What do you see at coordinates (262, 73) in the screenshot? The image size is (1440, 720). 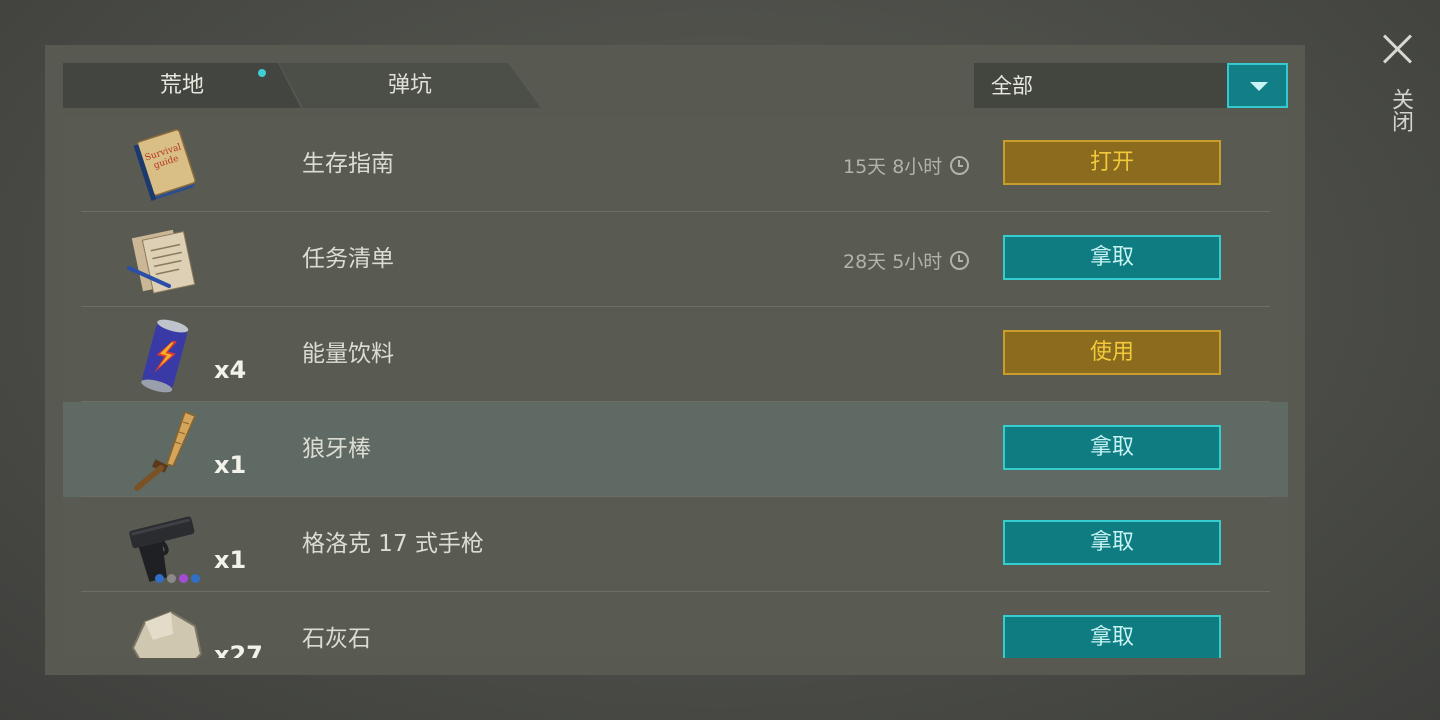 I see `notification-dot` at bounding box center [262, 73].